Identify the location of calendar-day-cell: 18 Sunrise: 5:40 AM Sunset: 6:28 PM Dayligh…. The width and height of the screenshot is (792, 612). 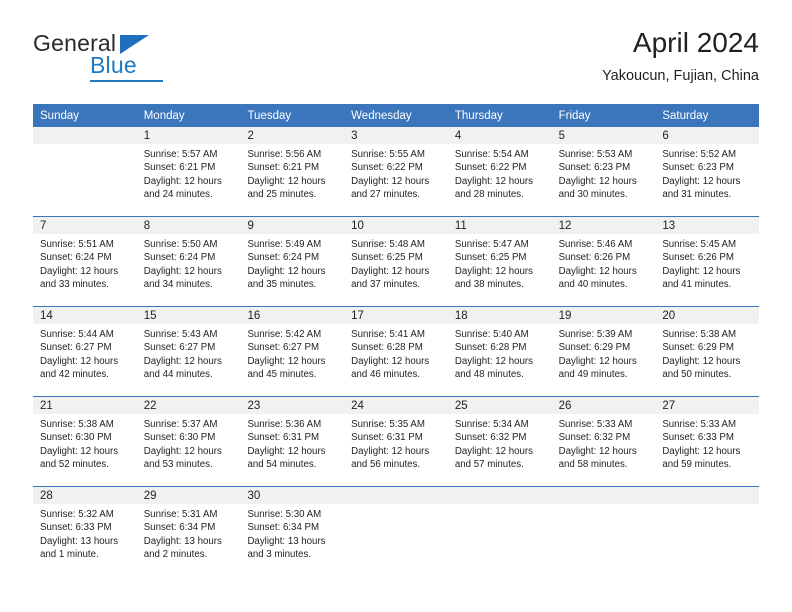
(499, 351).